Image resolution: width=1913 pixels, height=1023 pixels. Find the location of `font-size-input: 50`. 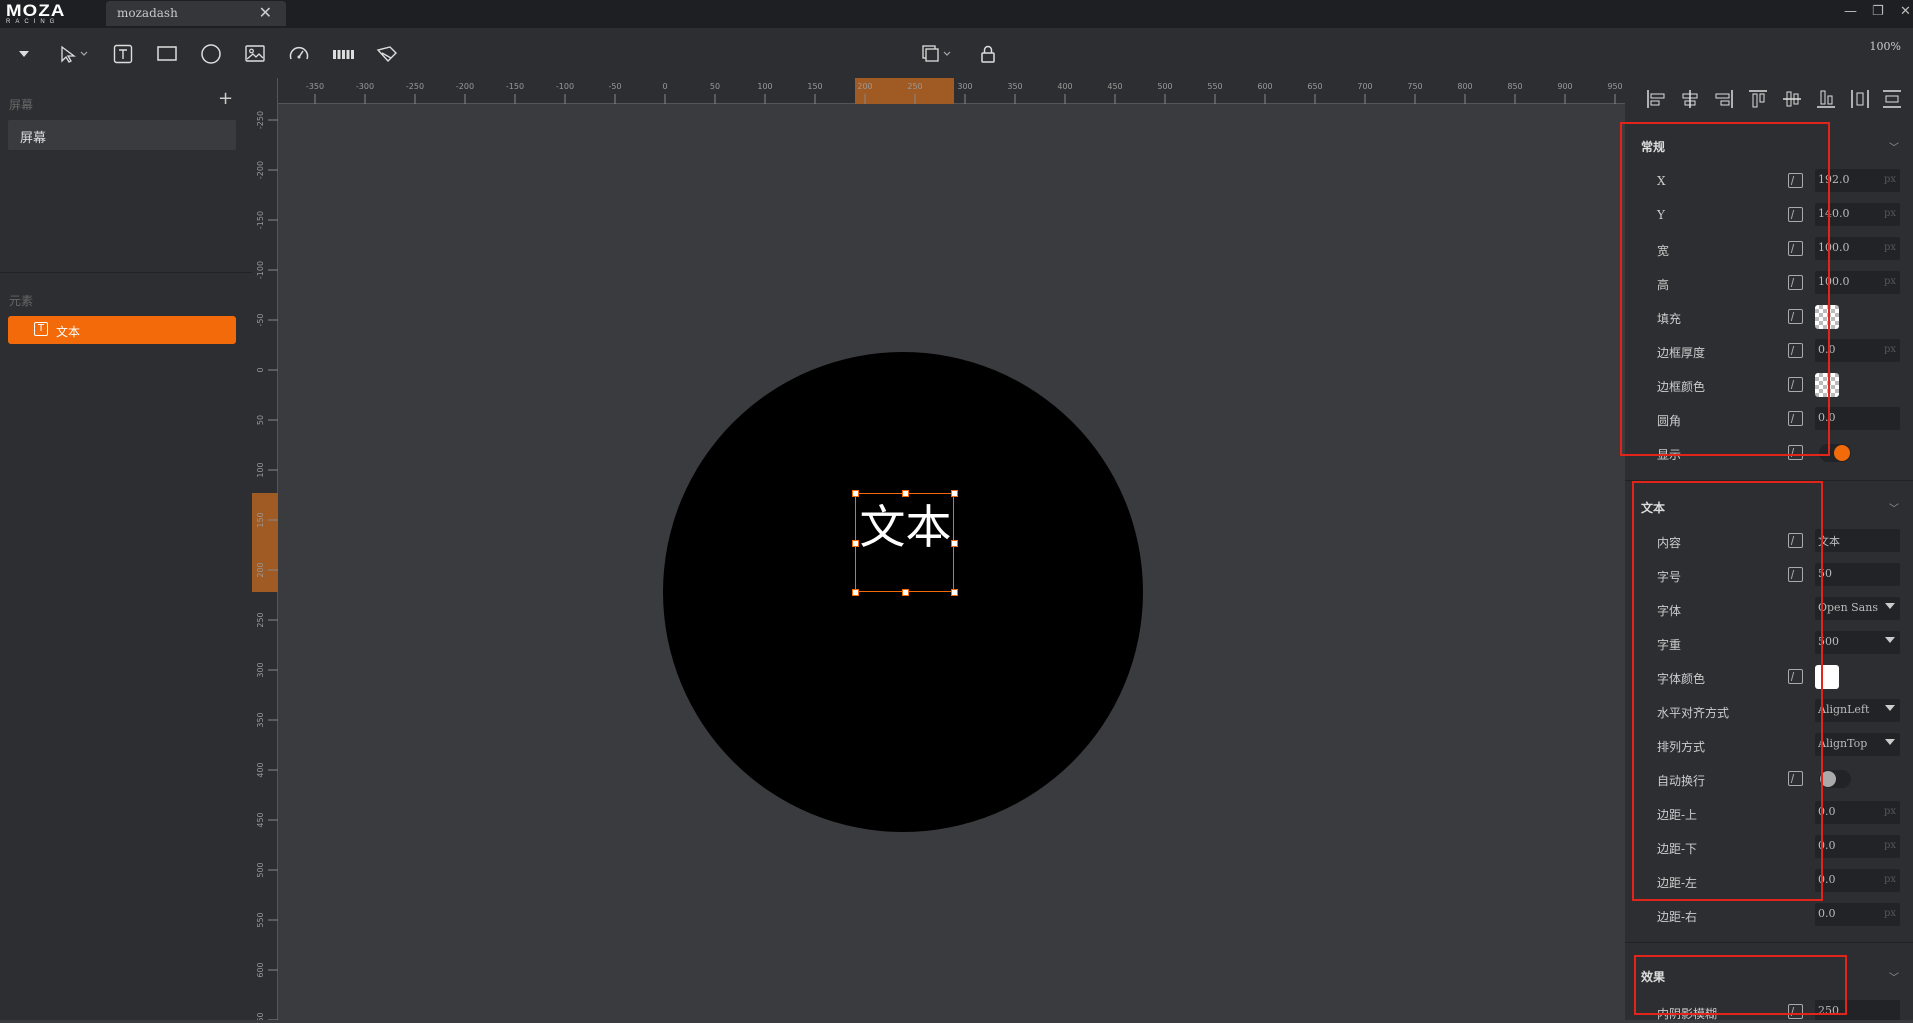

font-size-input: 50 is located at coordinates (1857, 574).